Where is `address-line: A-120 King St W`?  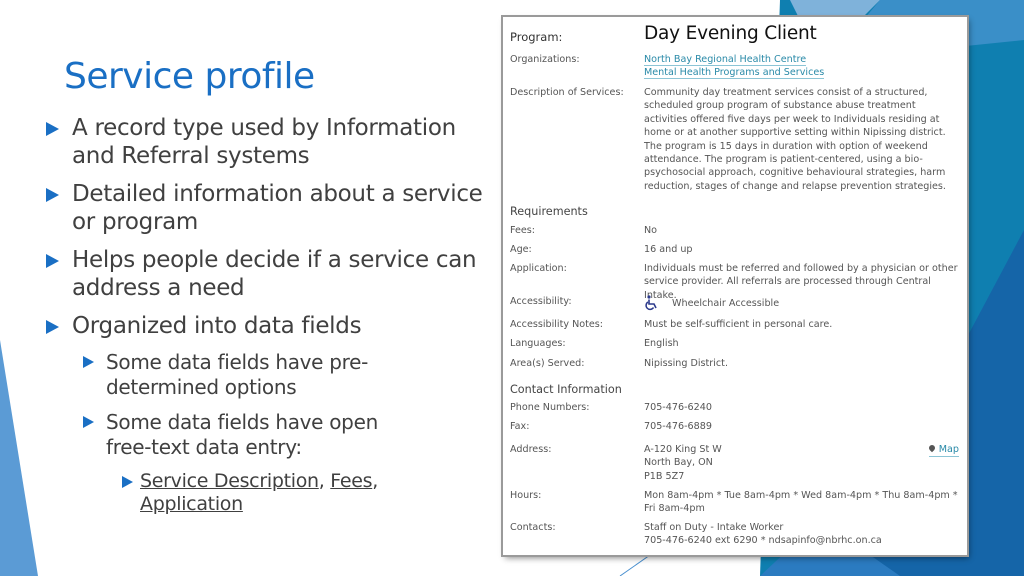
address-line: A-120 King St W is located at coordinates (683, 449).